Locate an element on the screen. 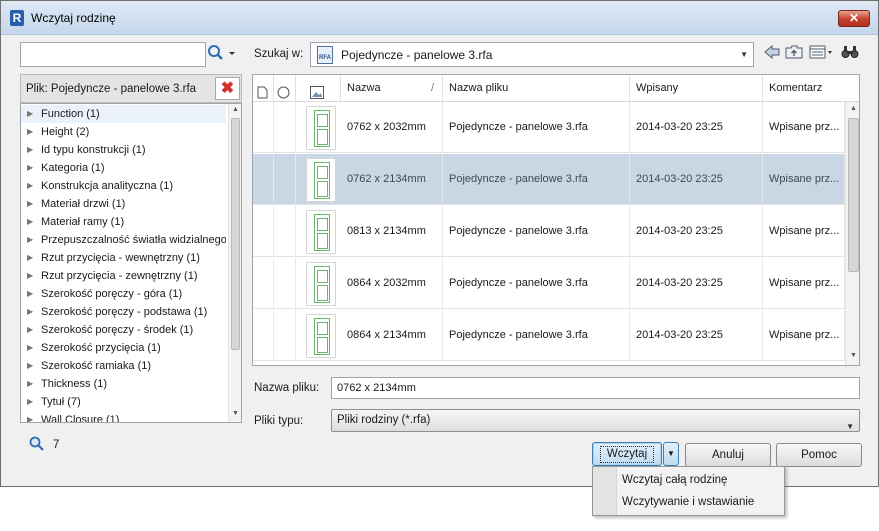 The width and height of the screenshot is (879, 531). magnifier-icon is located at coordinates (37, 445).